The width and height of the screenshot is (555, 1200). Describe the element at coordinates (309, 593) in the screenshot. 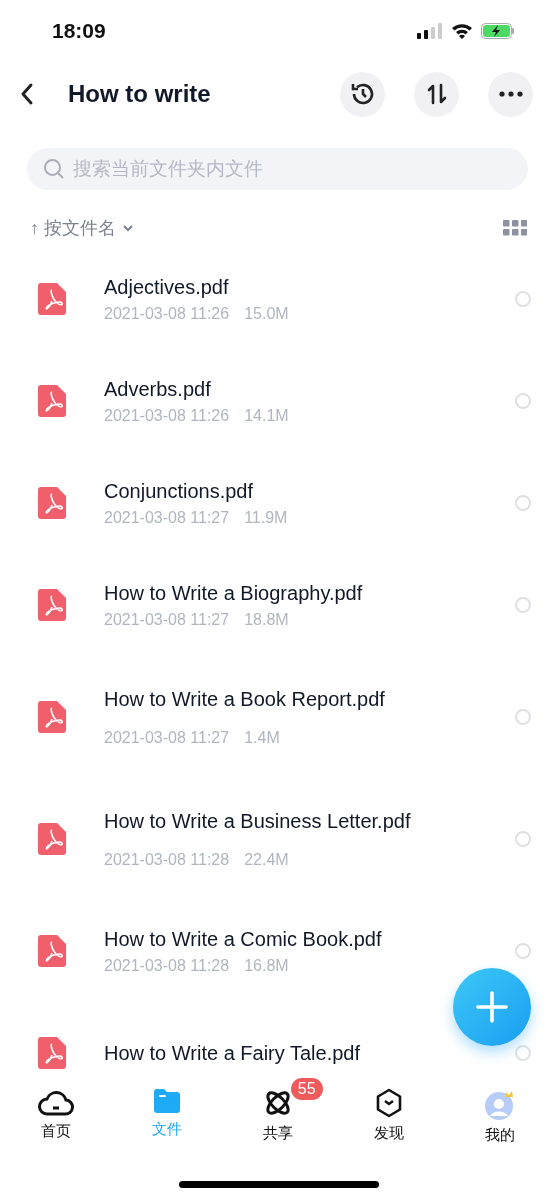

I see `file-name: How to Write a Biography.pdf` at that location.